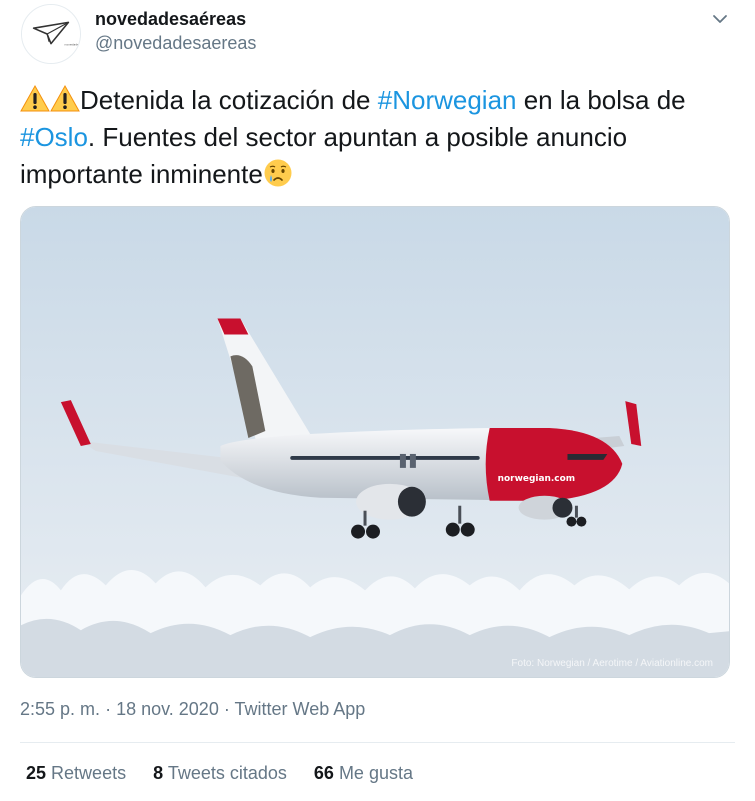  I want to click on display-name: novedadesaéreas, so click(170, 19).